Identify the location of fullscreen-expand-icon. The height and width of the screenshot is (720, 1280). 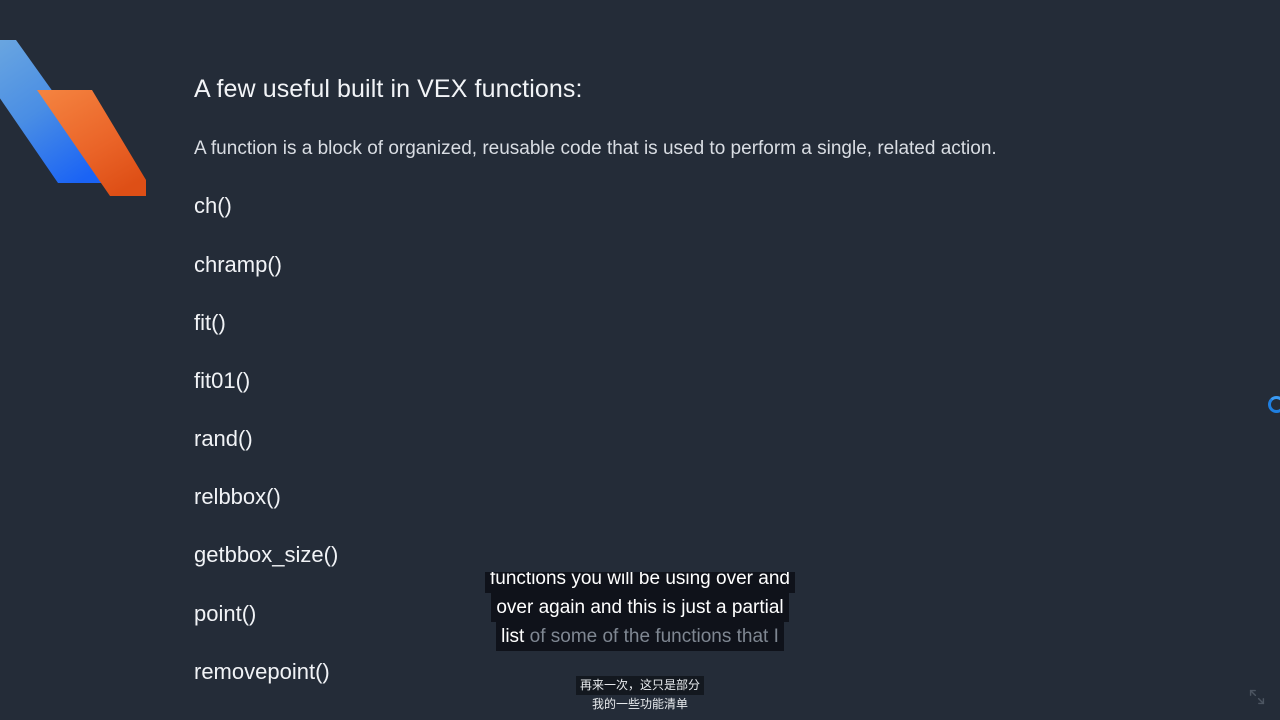
(1257, 697).